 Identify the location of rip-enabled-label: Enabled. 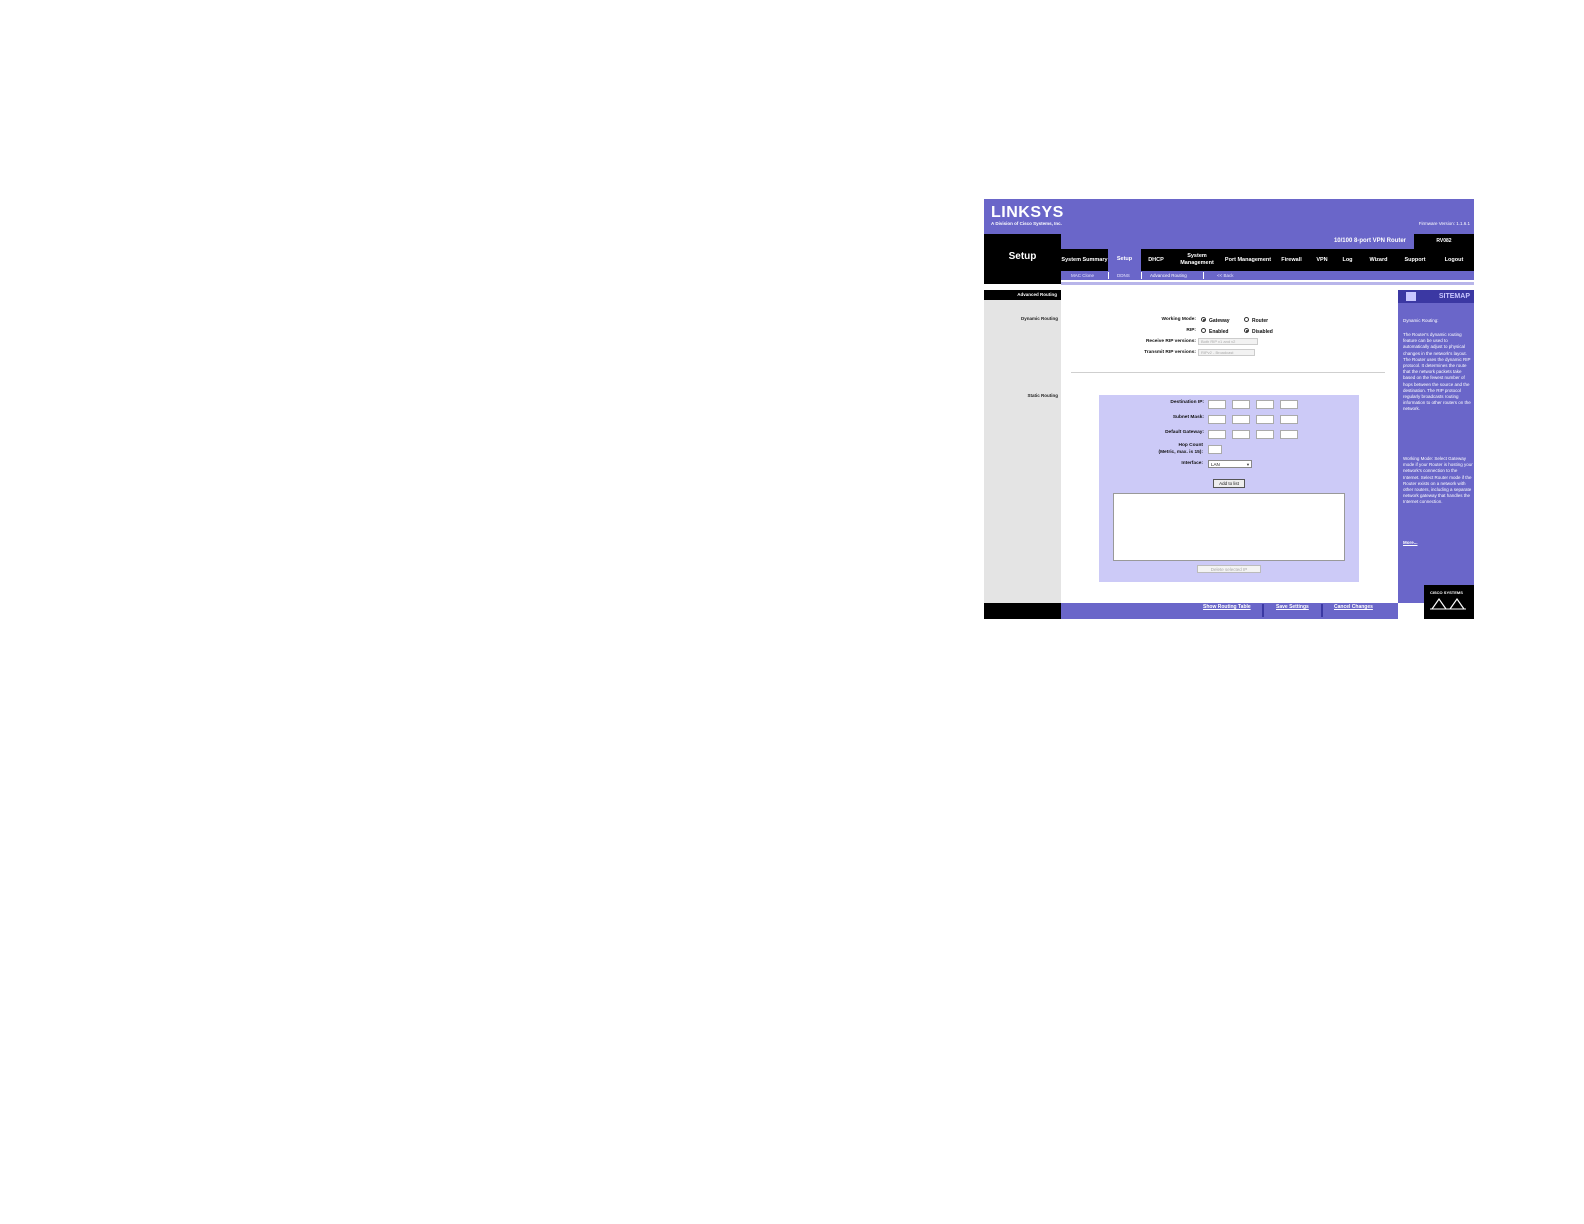
(1219, 331).